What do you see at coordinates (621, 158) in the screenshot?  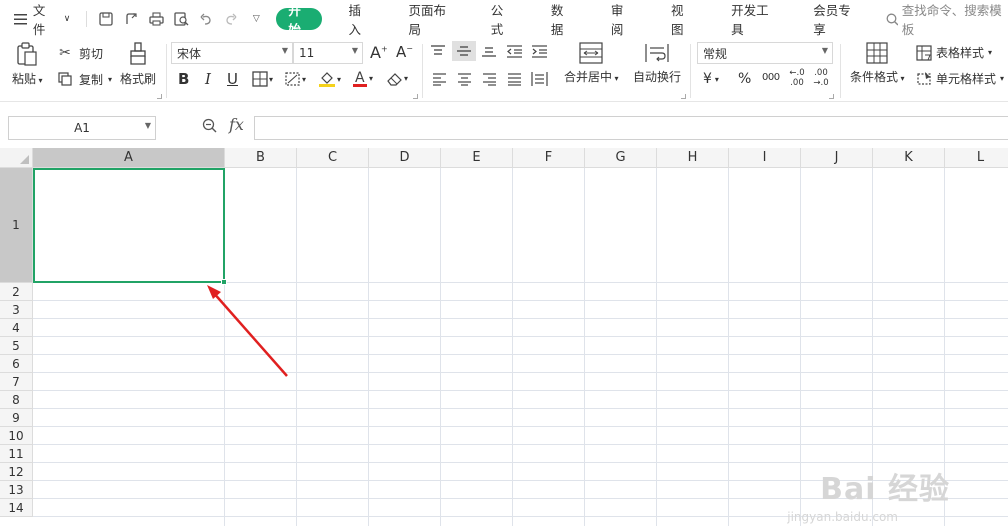 I see `column-header-g: G` at bounding box center [621, 158].